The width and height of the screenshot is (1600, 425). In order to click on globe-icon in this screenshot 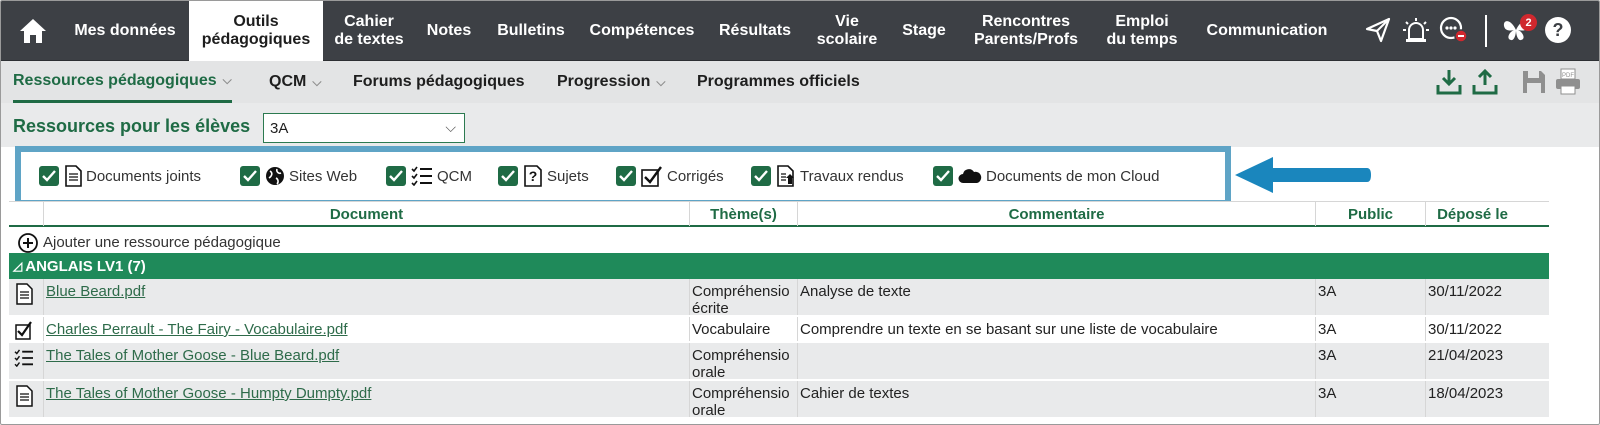, I will do `click(275, 176)`.